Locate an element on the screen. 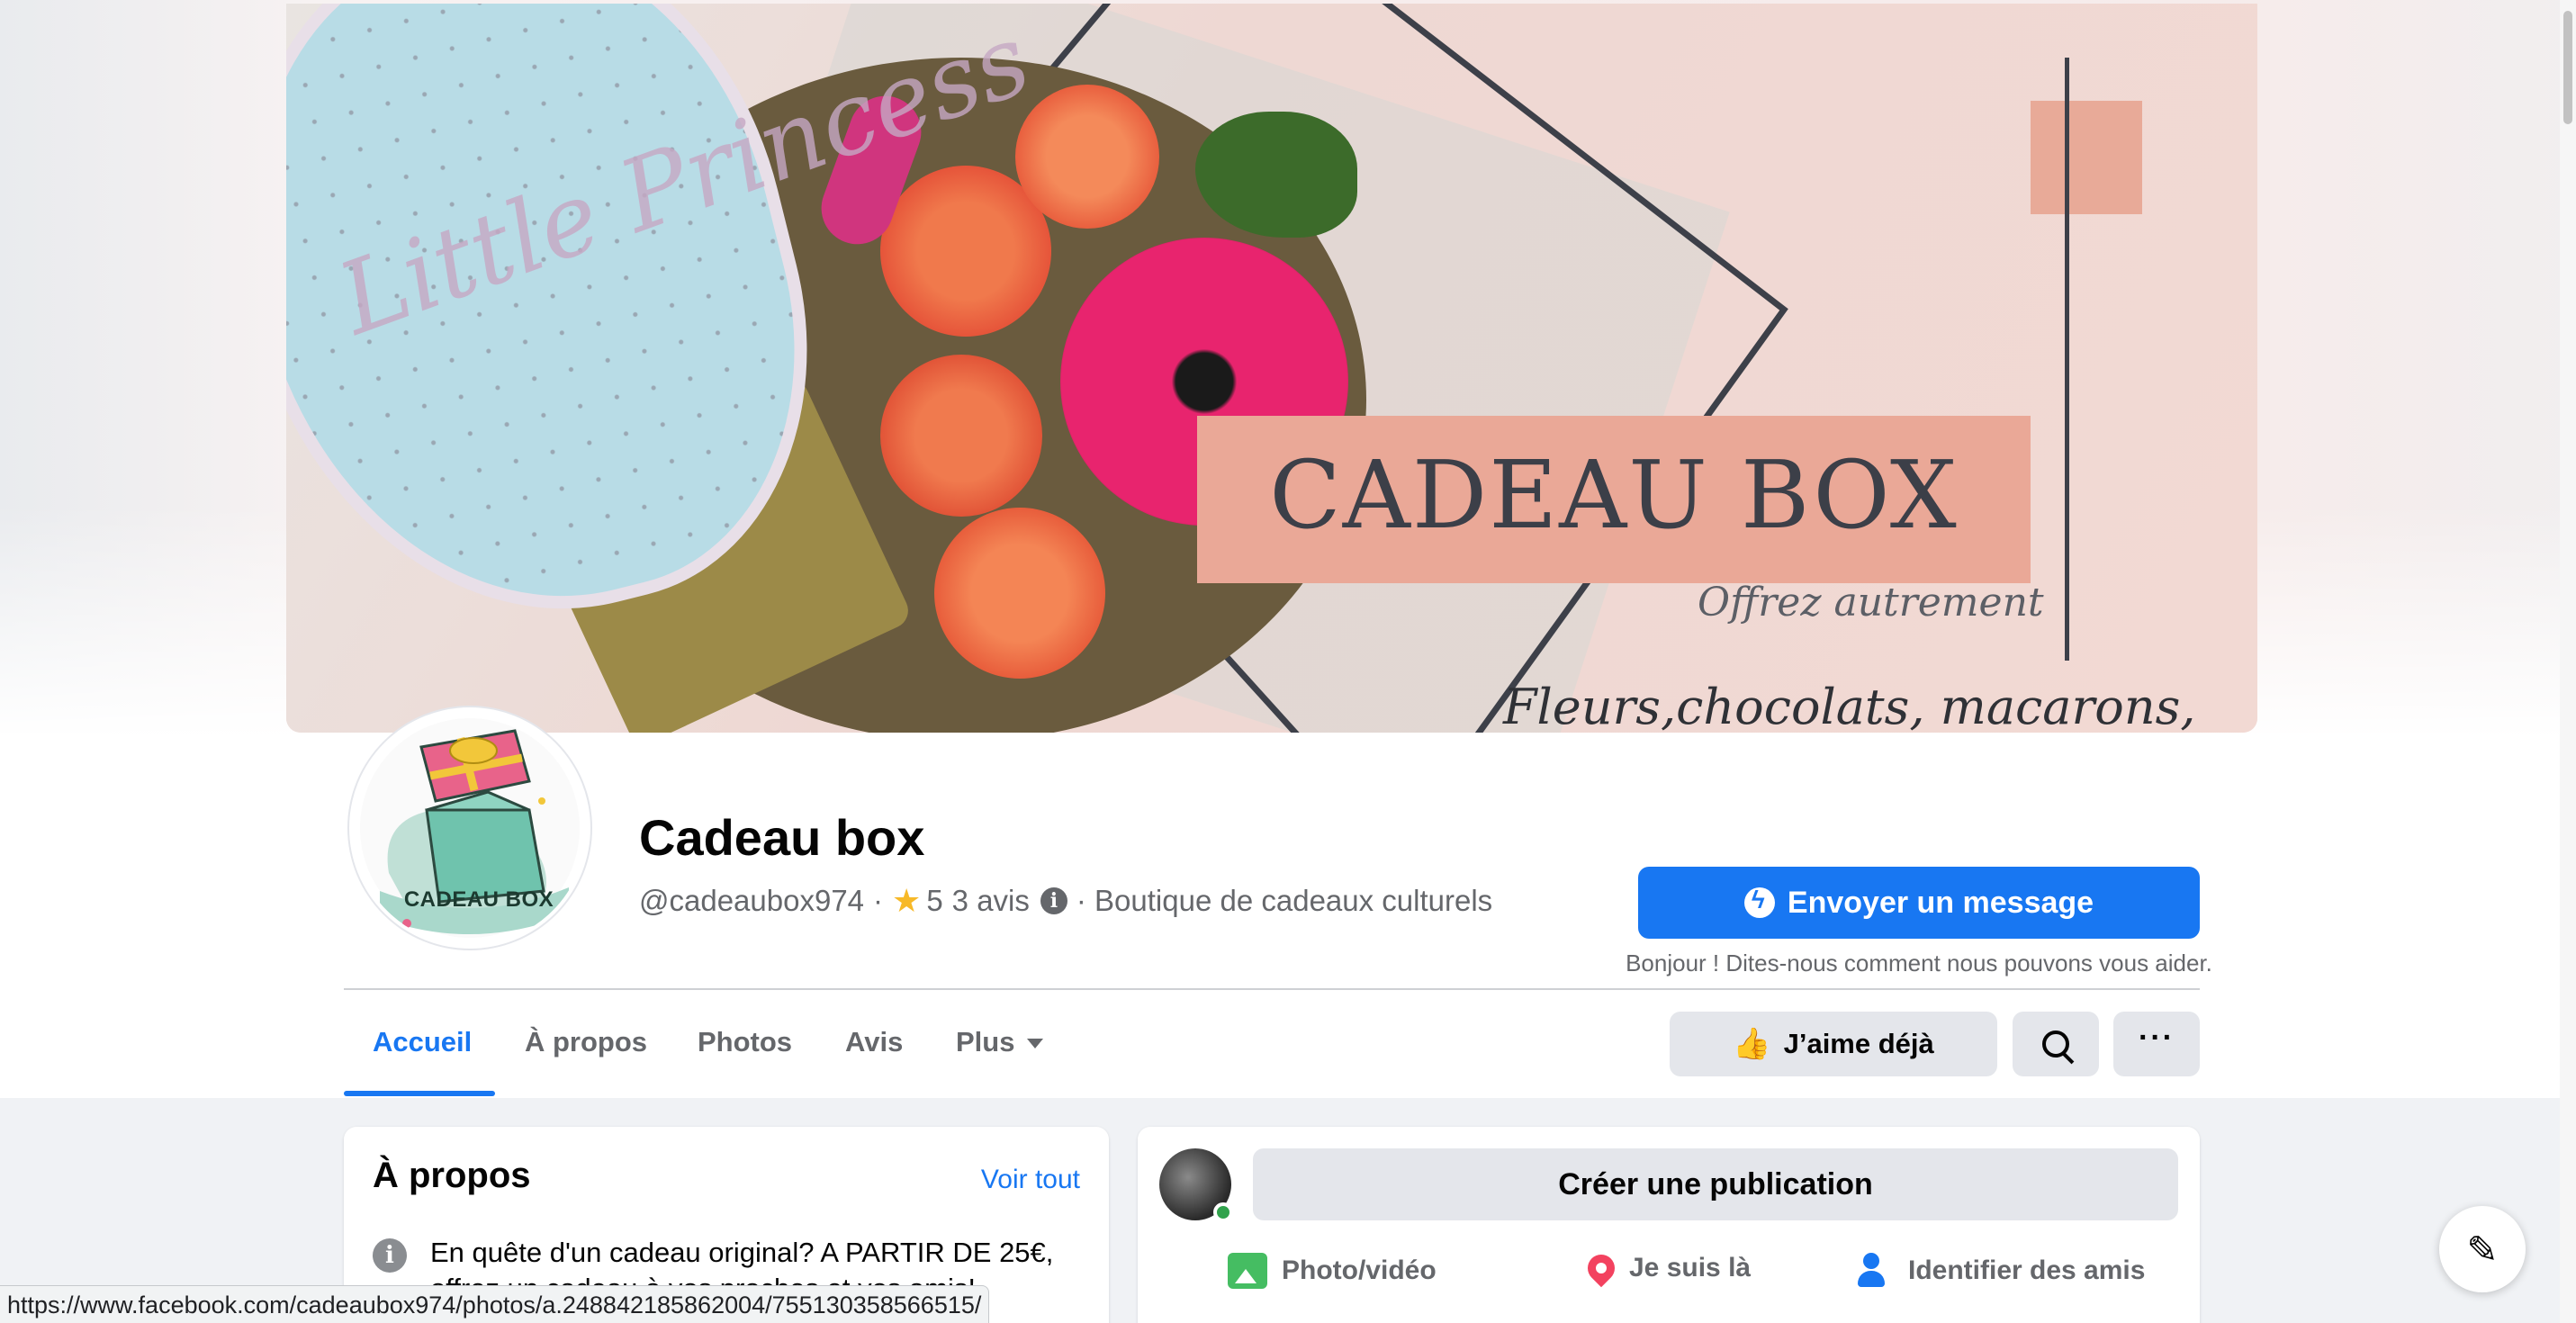 The image size is (2576, 1323). search-icon is located at coordinates (2055, 1044).